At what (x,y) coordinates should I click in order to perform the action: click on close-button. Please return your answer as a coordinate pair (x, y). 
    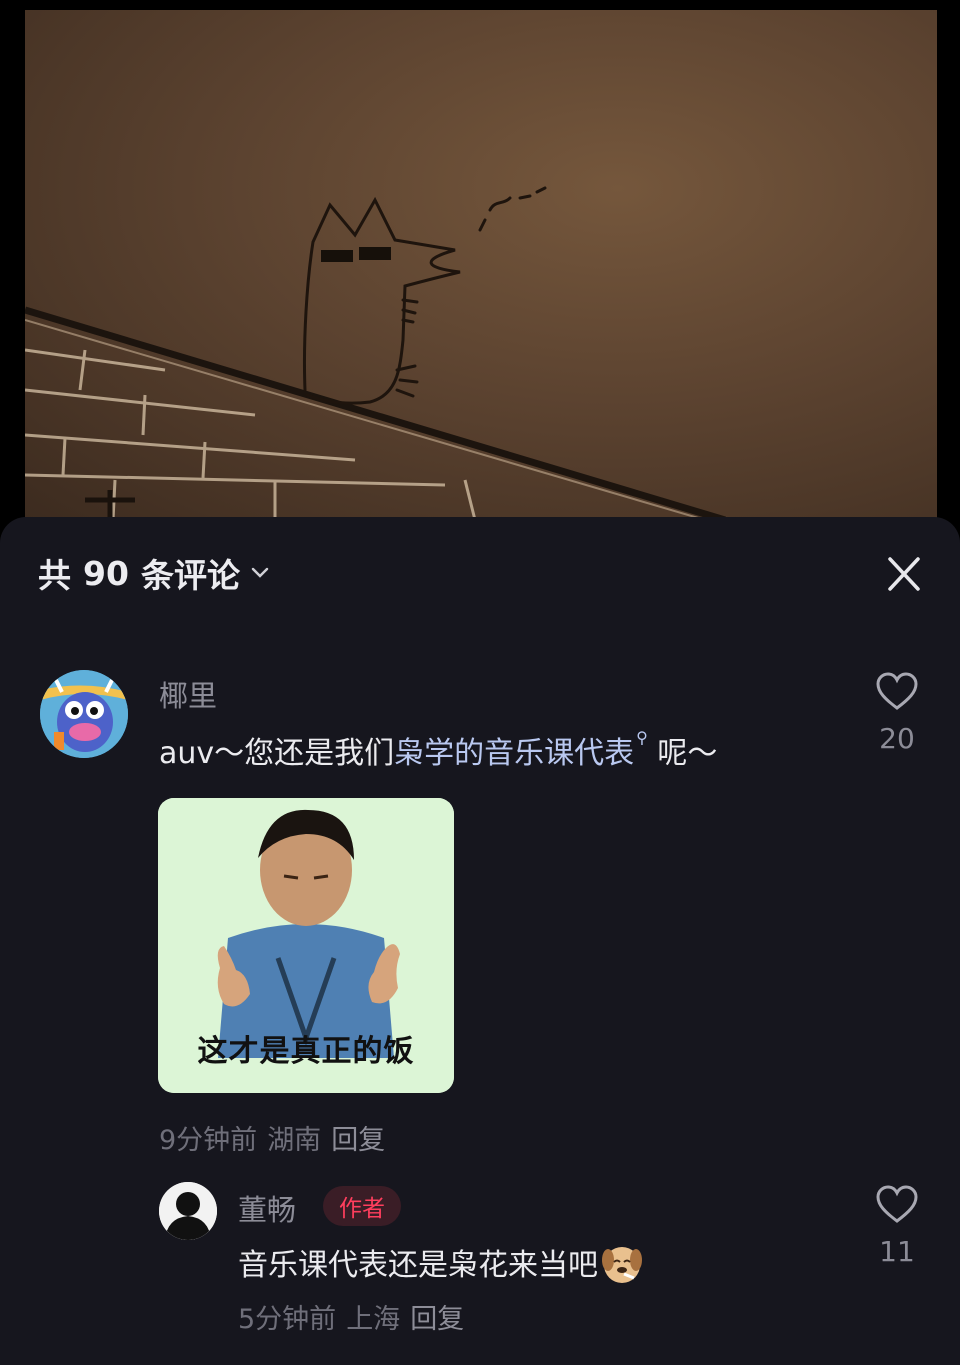
    Looking at the image, I should click on (904, 575).